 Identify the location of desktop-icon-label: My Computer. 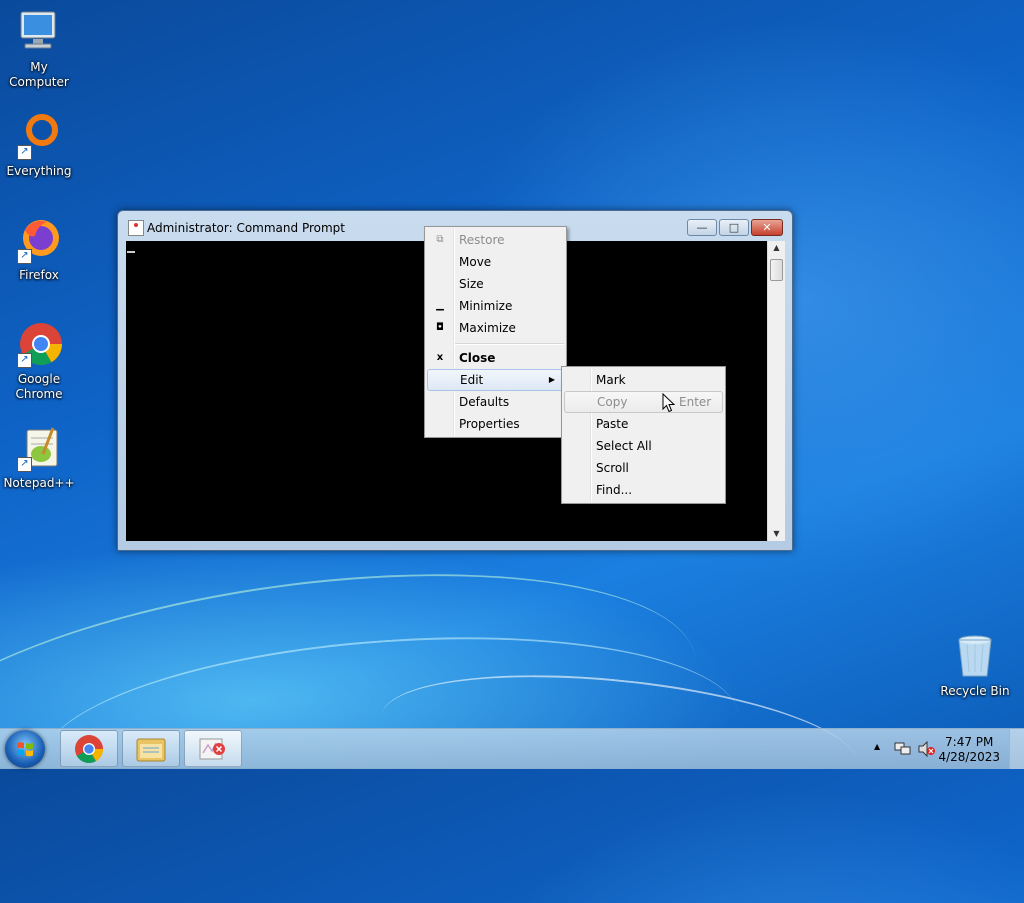
(39, 74).